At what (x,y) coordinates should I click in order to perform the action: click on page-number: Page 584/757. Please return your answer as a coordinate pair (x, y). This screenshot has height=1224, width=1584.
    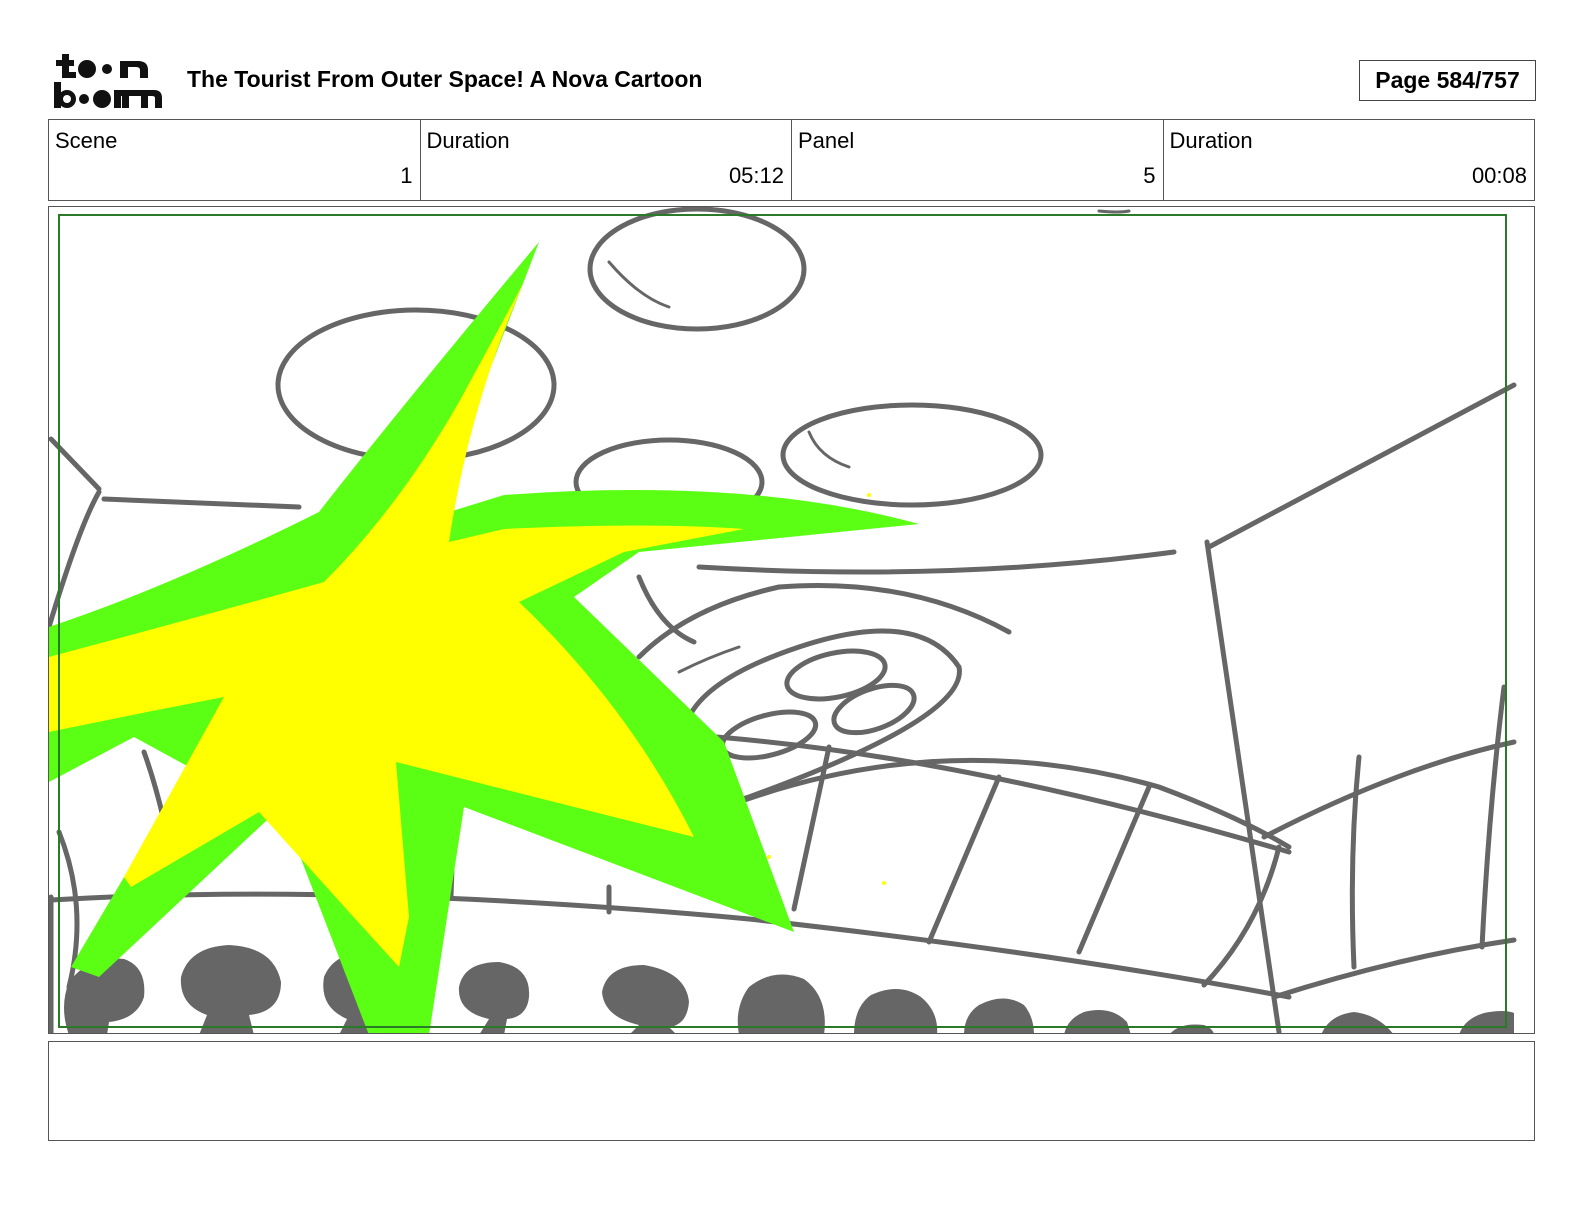
    Looking at the image, I should click on (1447, 80).